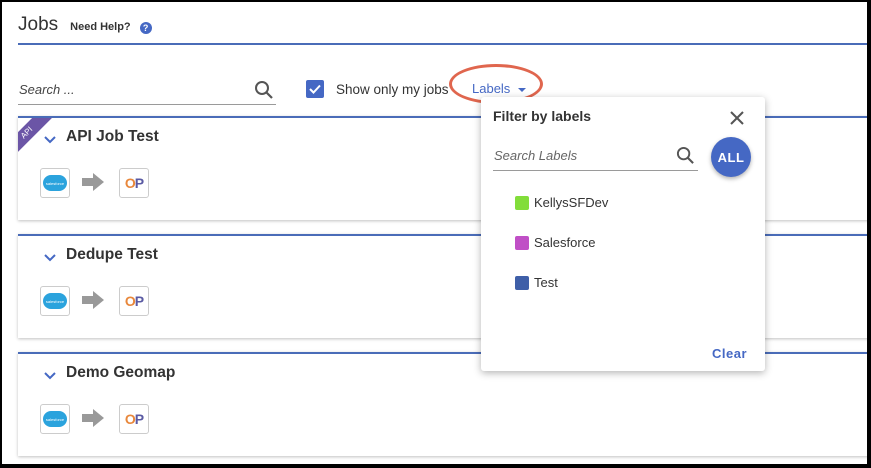  I want to click on label-option-salesforce: Salesforce, so click(555, 242).